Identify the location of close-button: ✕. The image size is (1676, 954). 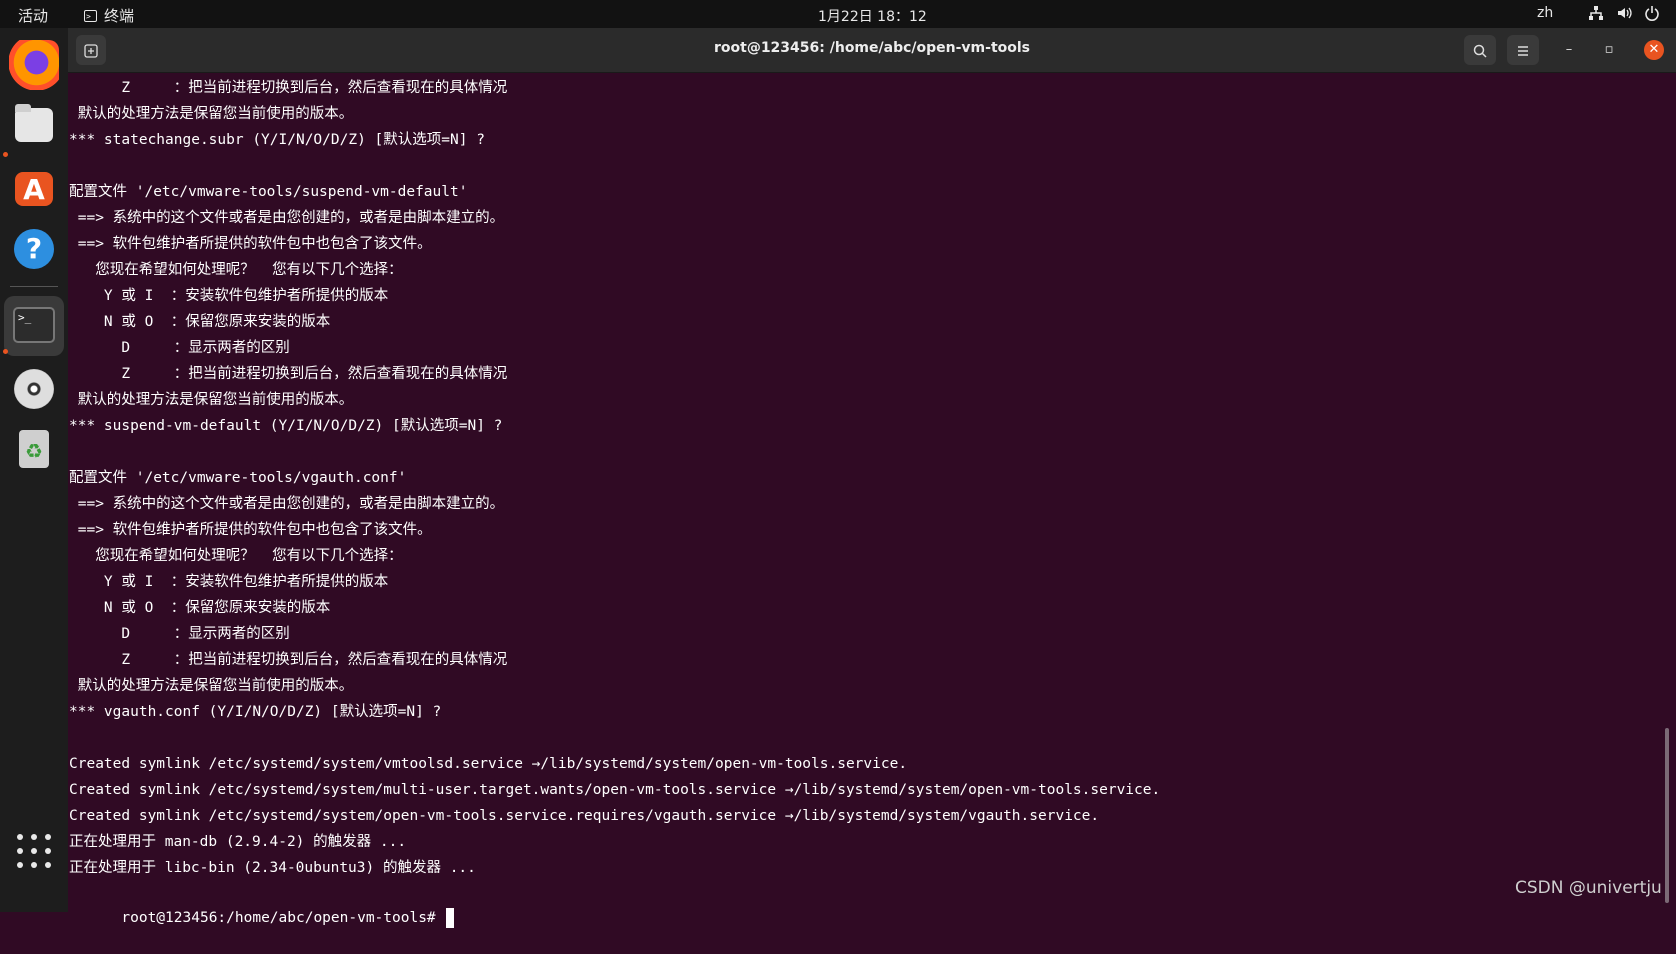
(1654, 50).